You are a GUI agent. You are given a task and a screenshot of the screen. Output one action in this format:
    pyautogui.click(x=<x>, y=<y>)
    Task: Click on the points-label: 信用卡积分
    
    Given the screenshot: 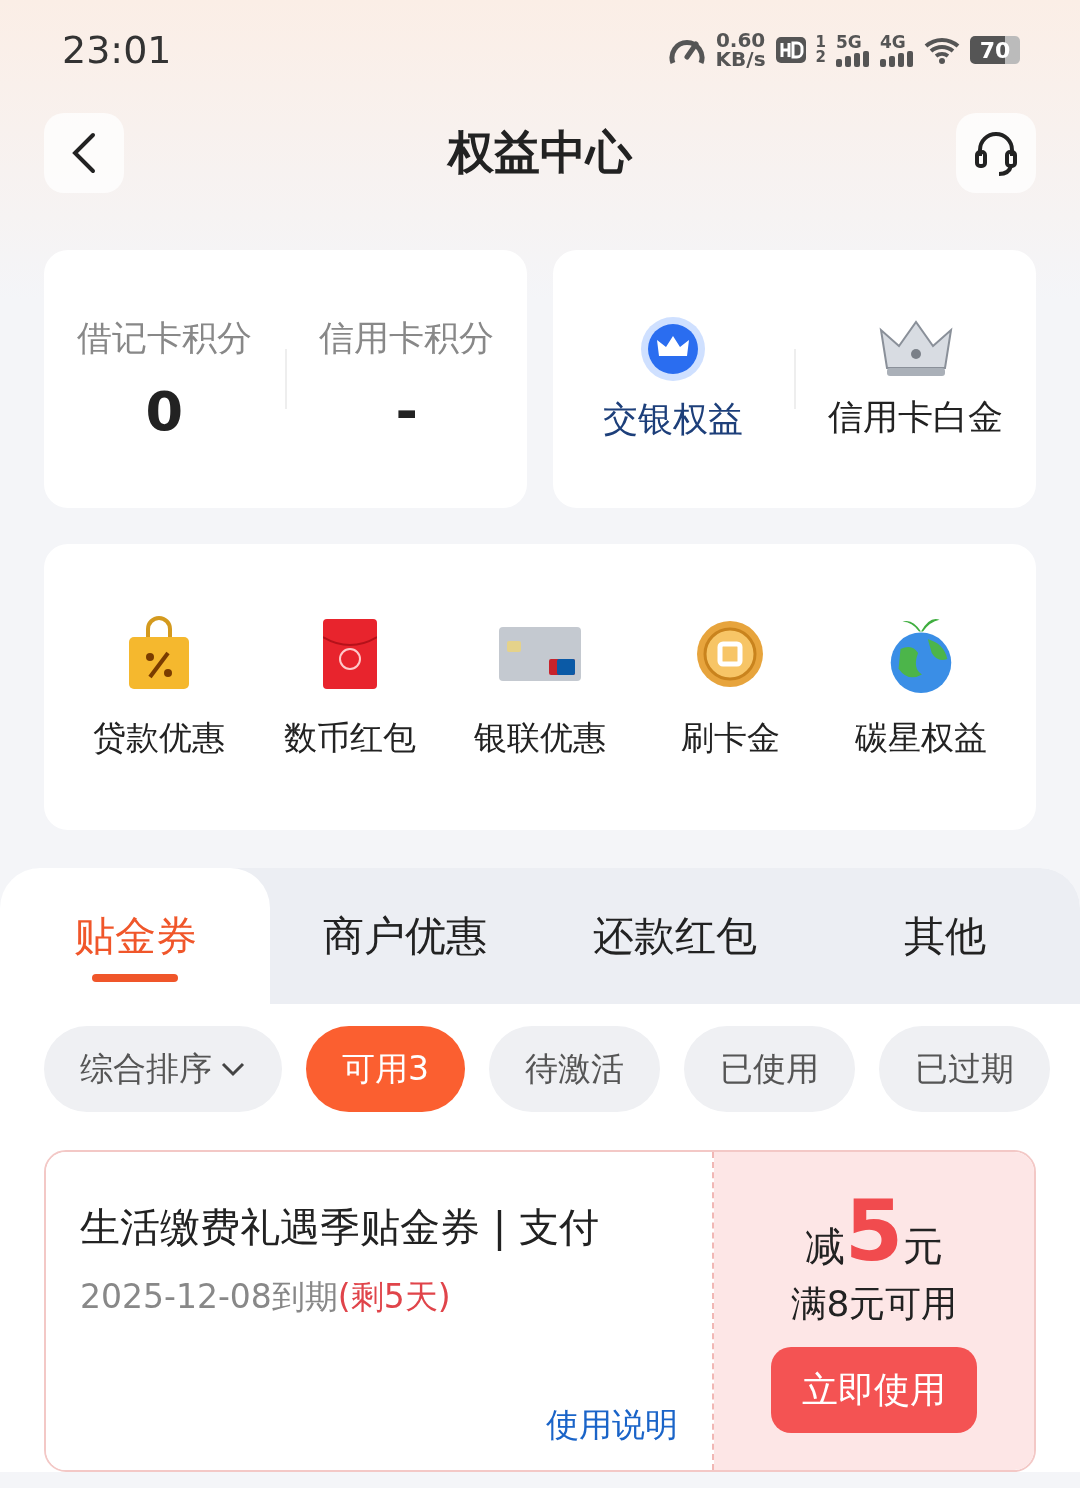 What is the action you would take?
    pyautogui.click(x=407, y=338)
    